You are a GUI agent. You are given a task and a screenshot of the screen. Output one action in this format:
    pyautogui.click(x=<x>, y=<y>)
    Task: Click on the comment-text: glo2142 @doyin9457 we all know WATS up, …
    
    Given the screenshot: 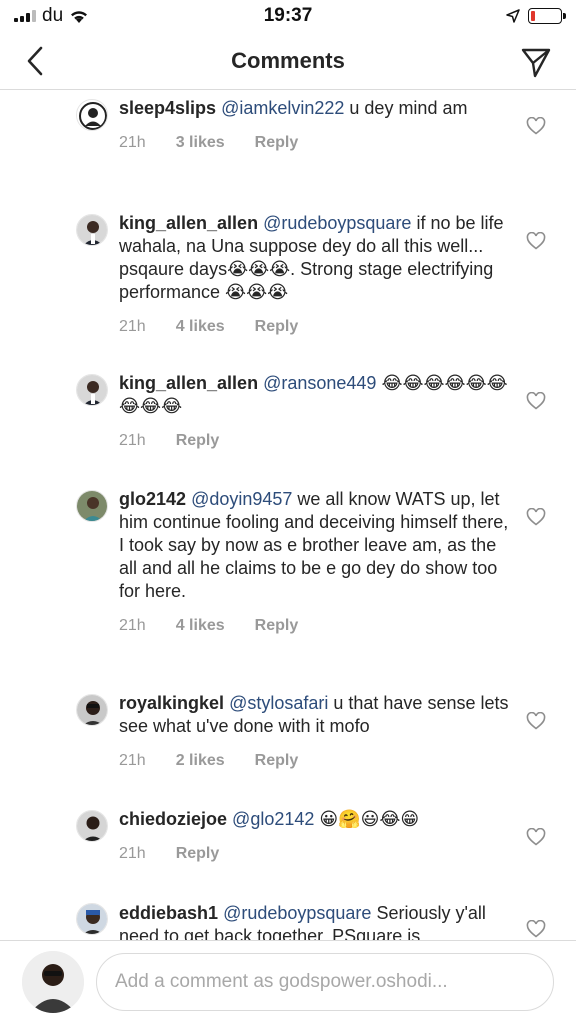 What is the action you would take?
    pyautogui.click(x=316, y=545)
    